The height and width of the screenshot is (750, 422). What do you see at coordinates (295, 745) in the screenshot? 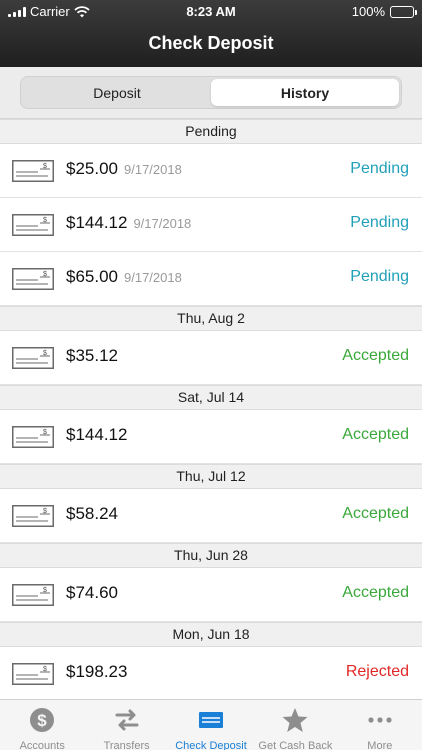
I see `tab-label: Get Cash Back` at bounding box center [295, 745].